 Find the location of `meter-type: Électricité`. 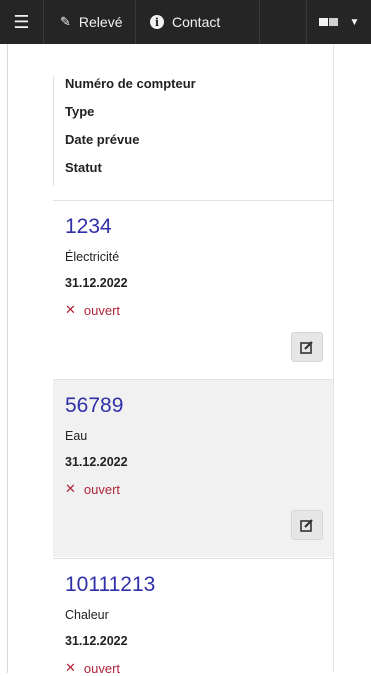

meter-type: Électricité is located at coordinates (92, 257).